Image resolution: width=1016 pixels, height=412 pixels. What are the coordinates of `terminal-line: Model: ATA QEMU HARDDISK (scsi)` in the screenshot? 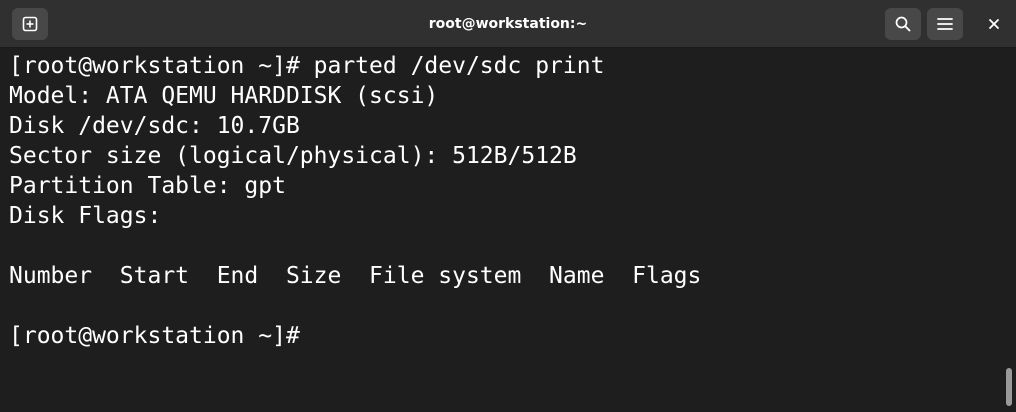 It's located at (224, 96).